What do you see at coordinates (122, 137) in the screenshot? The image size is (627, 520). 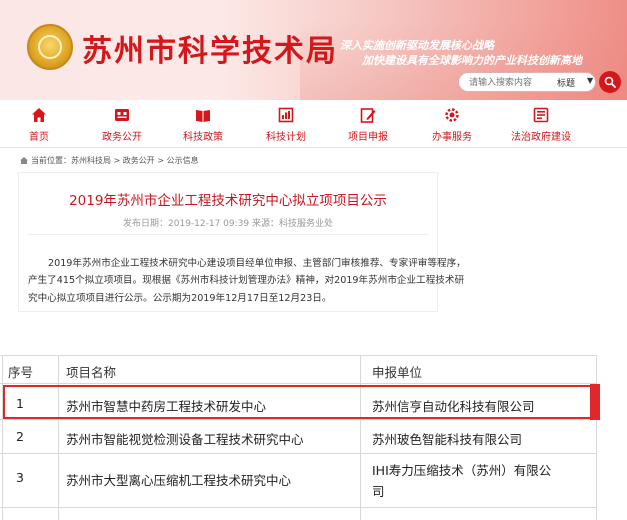 I see `nav-item-label: 政务公开` at bounding box center [122, 137].